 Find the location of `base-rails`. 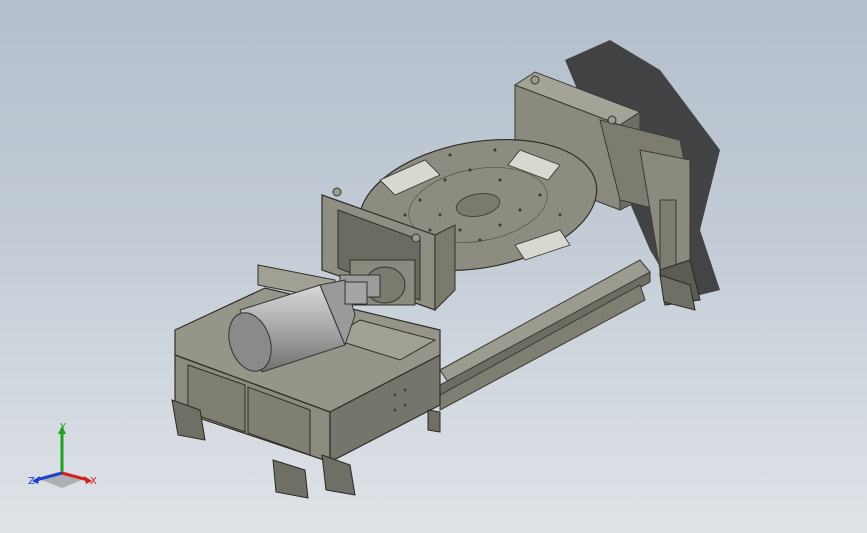

base-rails is located at coordinates (545, 335).